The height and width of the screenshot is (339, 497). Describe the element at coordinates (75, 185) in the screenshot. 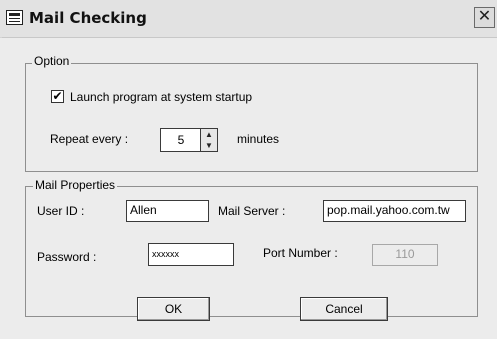

I see `mail-properties-legend: Mail Properties` at that location.